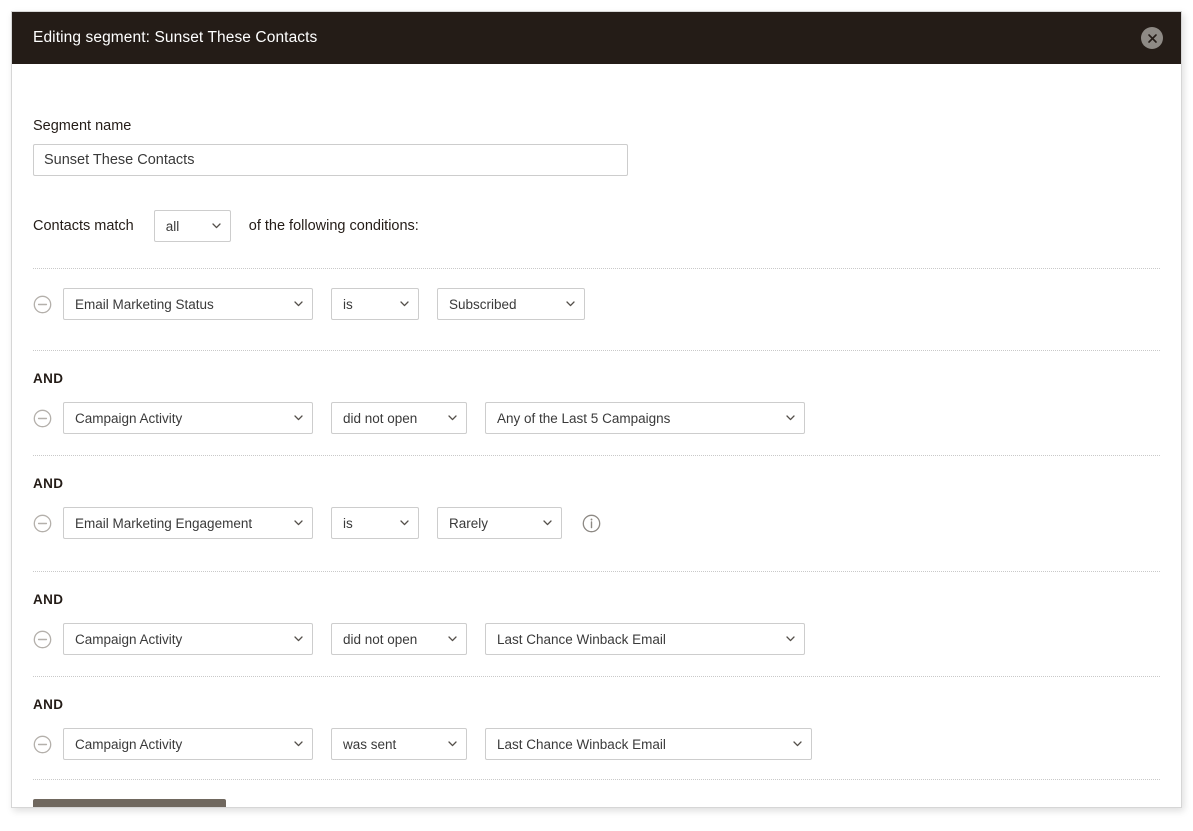 The image size is (1193, 831). I want to click on condition-value: Rarely, so click(469, 523).